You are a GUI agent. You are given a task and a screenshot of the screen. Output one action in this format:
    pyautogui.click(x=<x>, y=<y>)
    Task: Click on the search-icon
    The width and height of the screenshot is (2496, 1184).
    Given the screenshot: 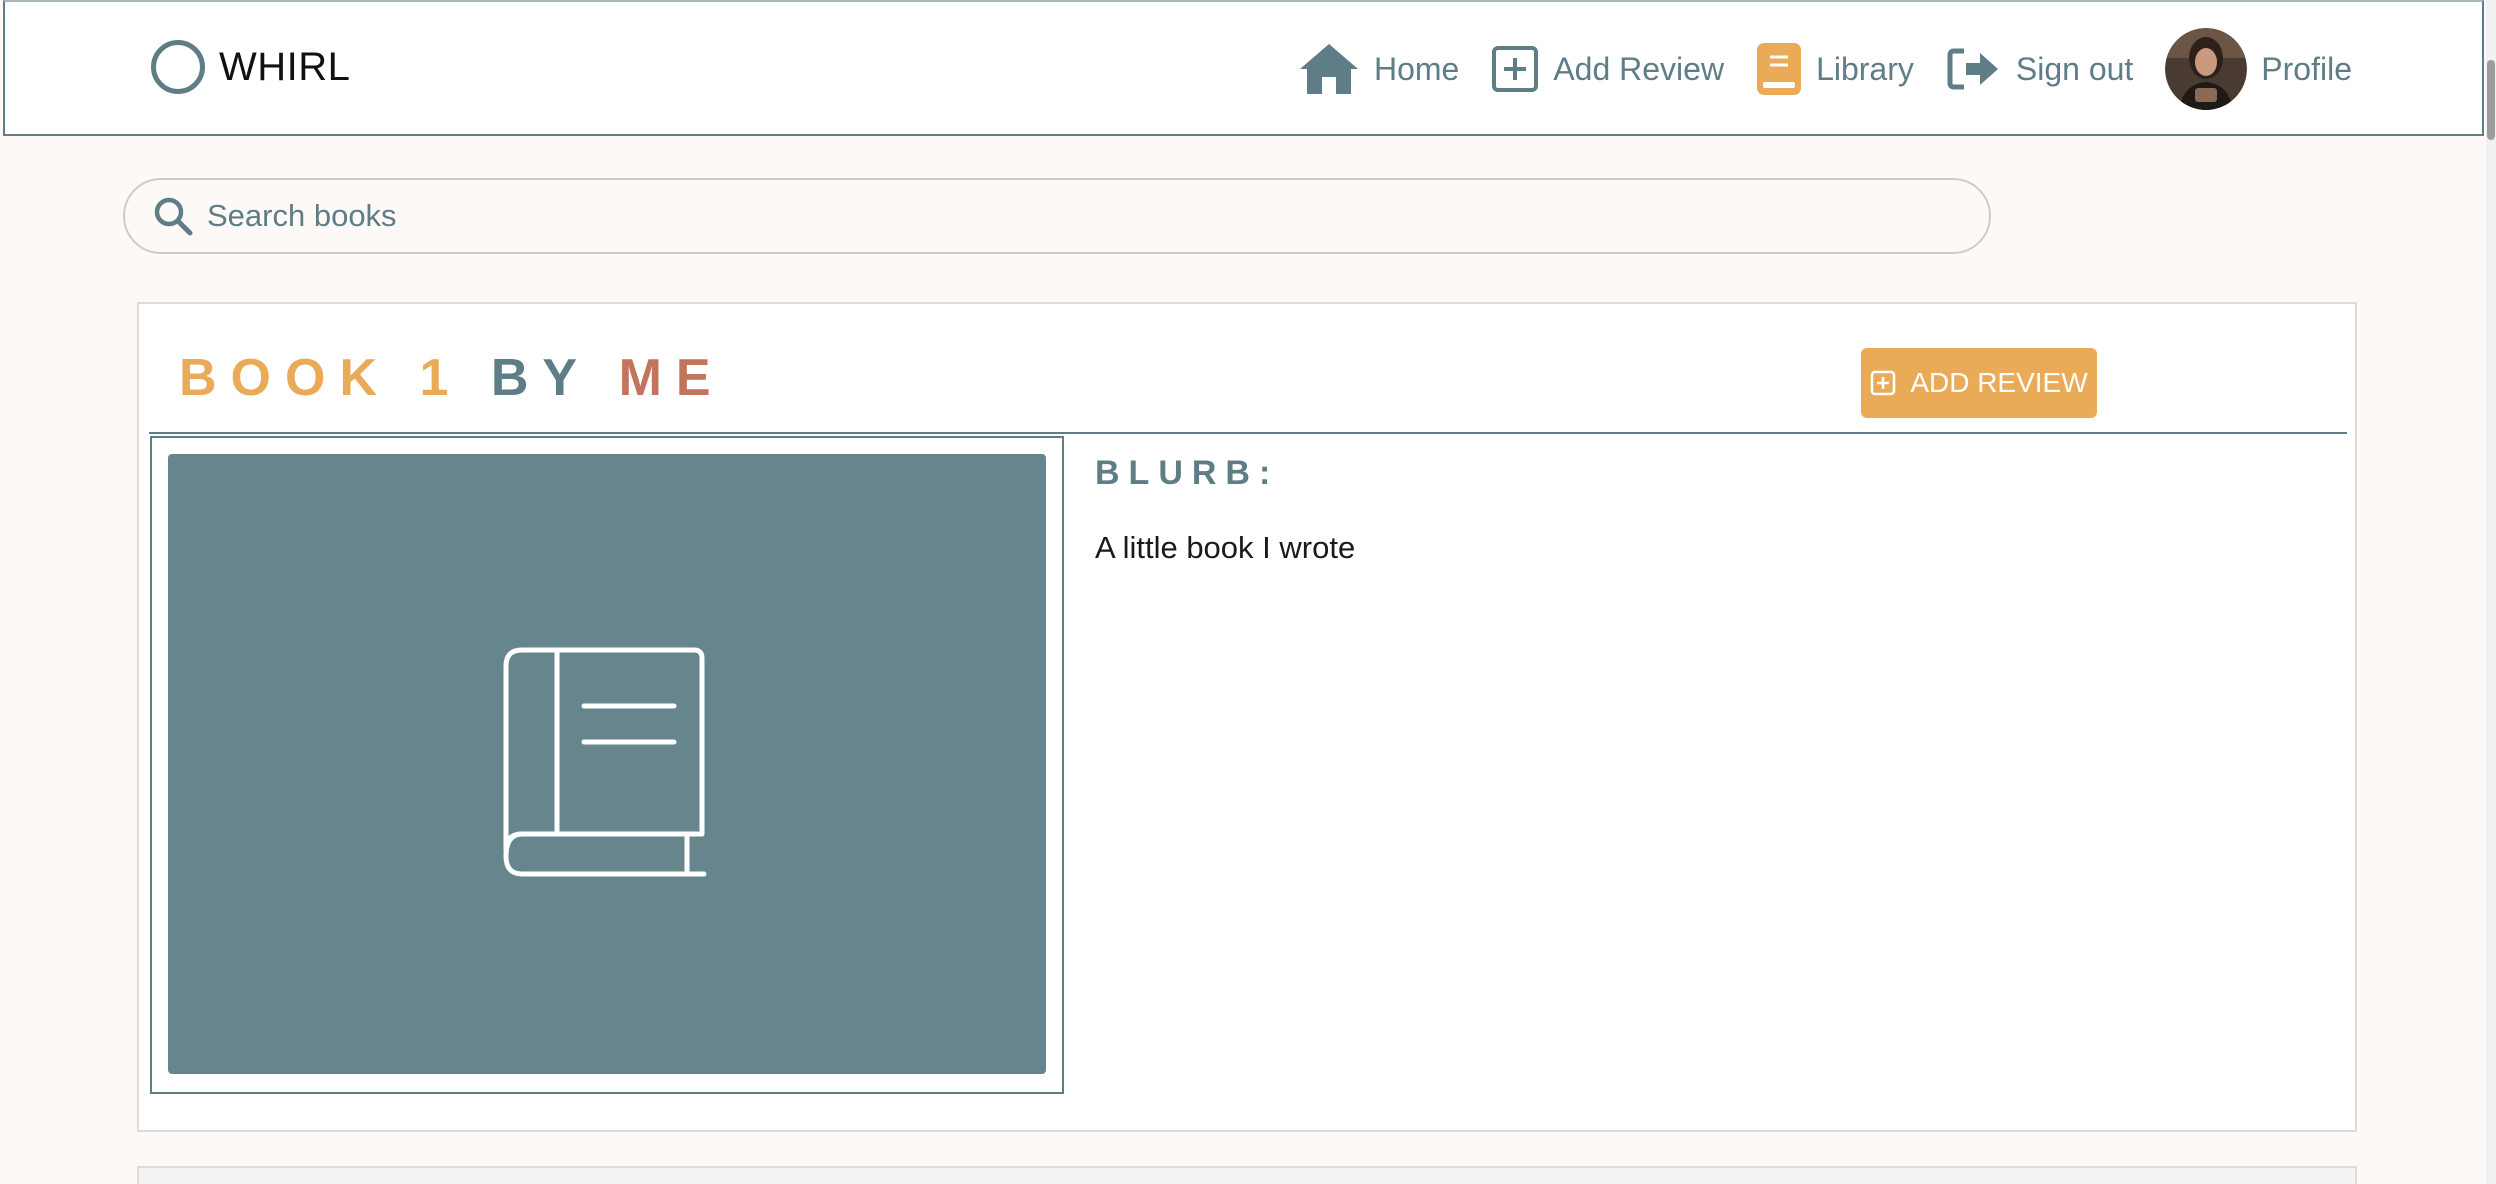 What is the action you would take?
    pyautogui.click(x=173, y=216)
    